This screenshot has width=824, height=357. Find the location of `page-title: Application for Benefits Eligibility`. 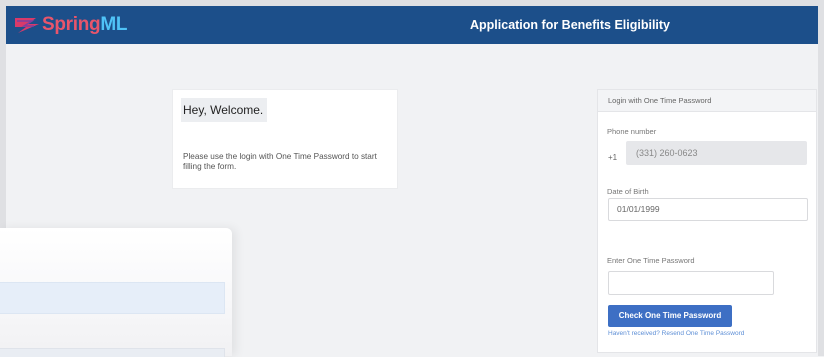

page-title: Application for Benefits Eligibility is located at coordinates (570, 25).